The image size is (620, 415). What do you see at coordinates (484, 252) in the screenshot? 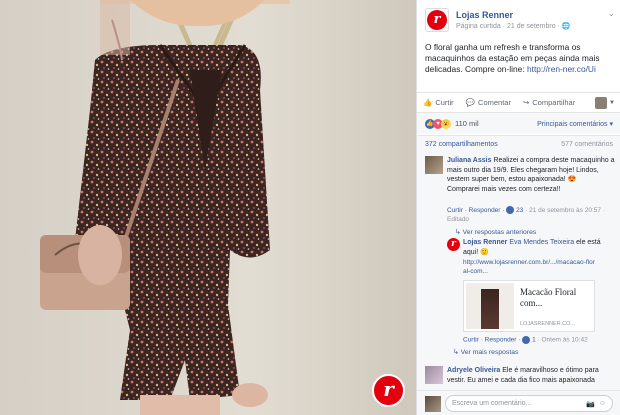
I see `smile-icon: 🙂` at bounding box center [484, 252].